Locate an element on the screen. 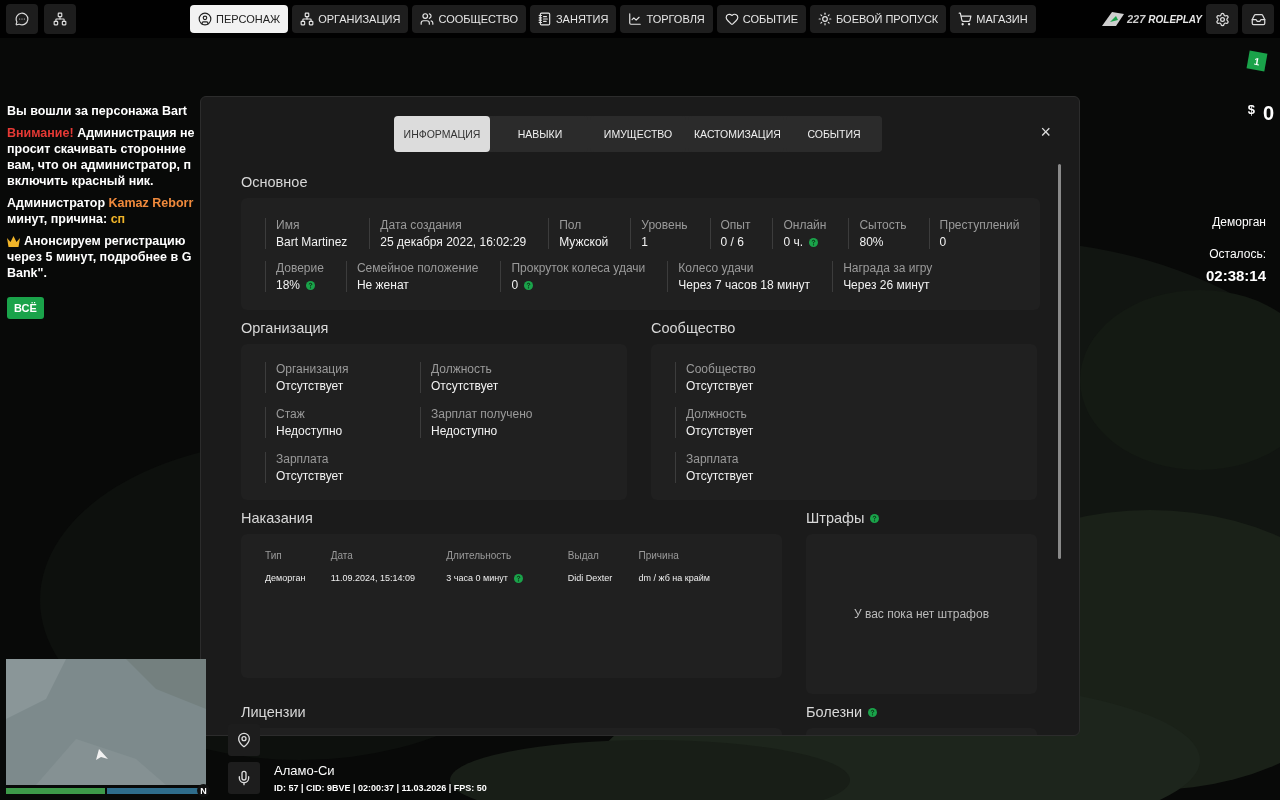 The image size is (1280, 800). field-value: 0 ч. is located at coordinates (793, 242).